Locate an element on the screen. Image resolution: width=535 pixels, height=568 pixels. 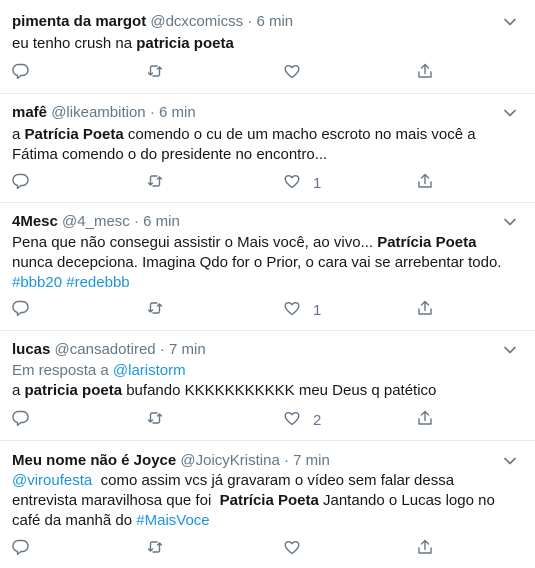
mention-link: @viroufesta is located at coordinates (52, 480).